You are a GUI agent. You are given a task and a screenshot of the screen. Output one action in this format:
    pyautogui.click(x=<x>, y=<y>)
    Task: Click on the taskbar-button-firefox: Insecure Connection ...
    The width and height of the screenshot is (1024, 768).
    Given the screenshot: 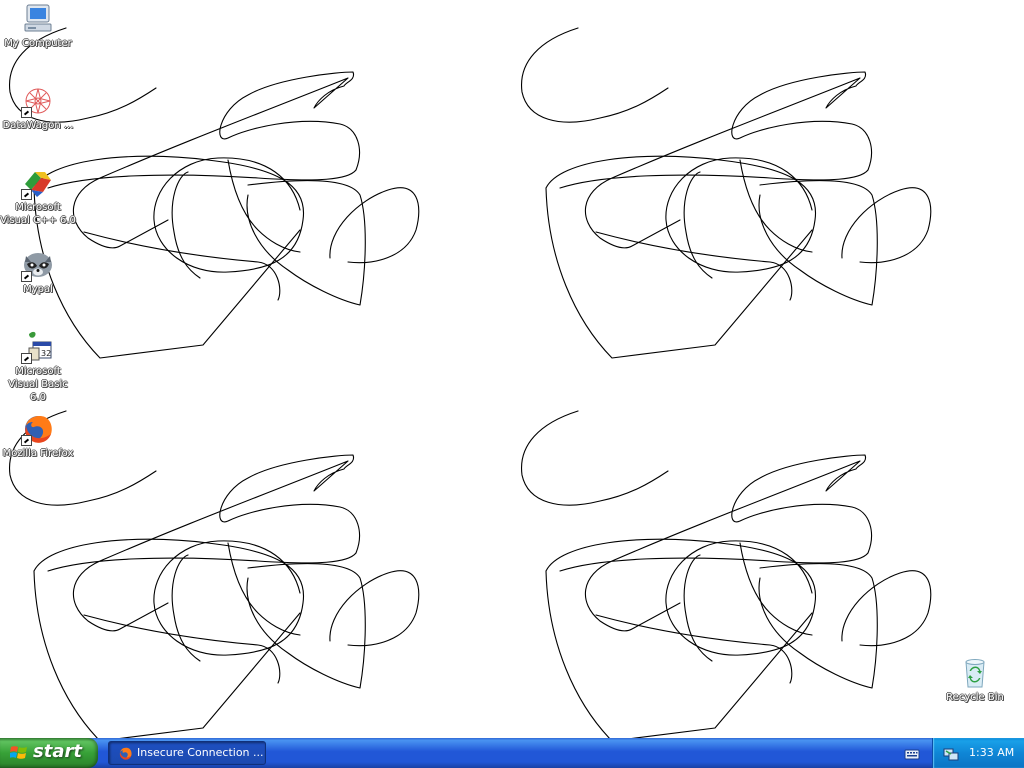 What is the action you would take?
    pyautogui.click(x=187, y=753)
    